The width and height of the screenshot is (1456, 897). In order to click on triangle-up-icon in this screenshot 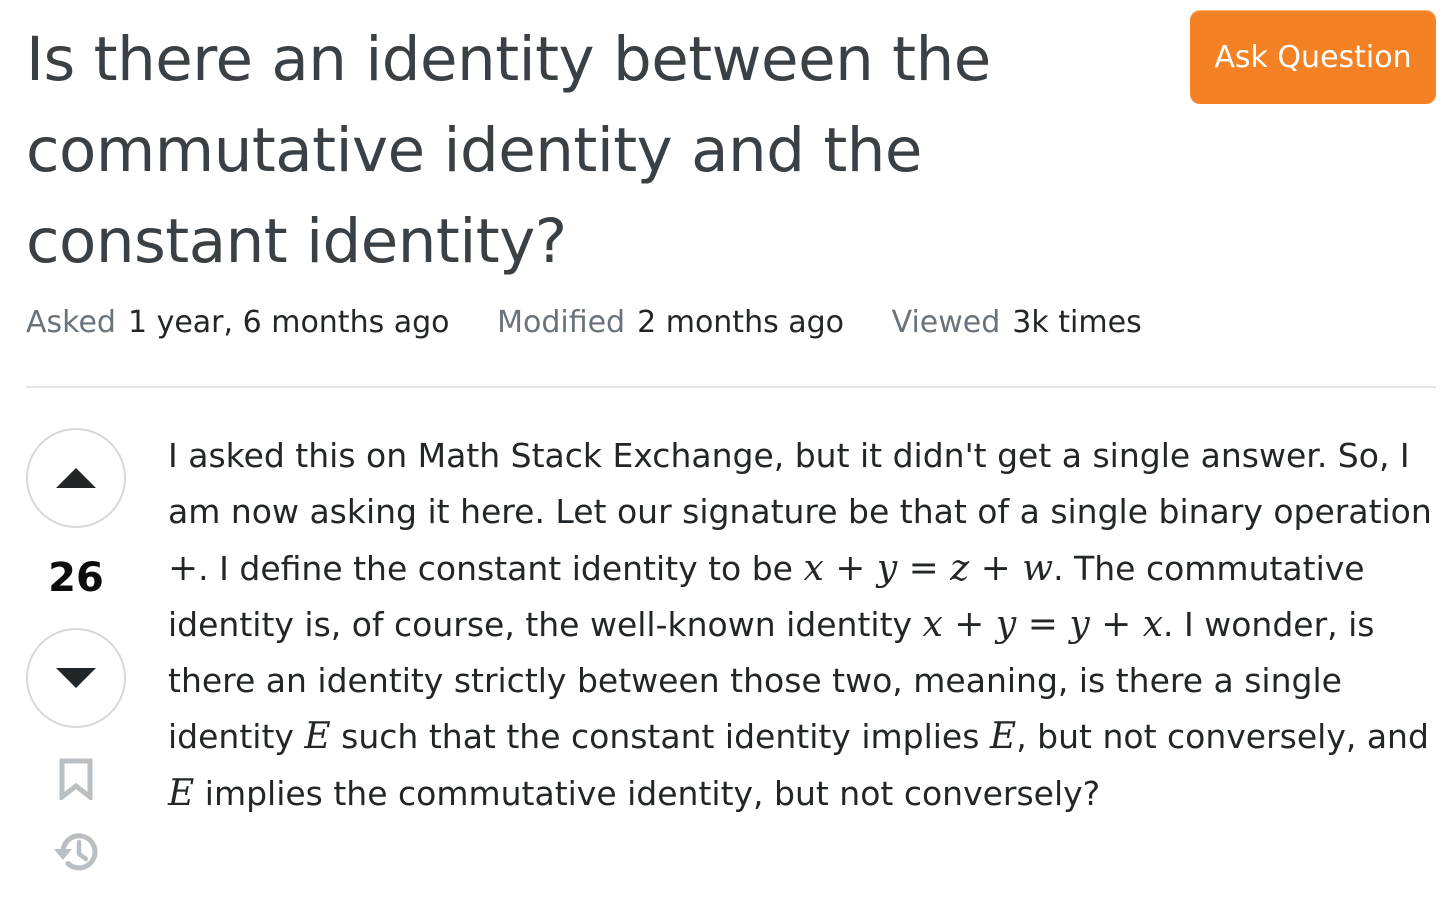, I will do `click(76, 478)`.